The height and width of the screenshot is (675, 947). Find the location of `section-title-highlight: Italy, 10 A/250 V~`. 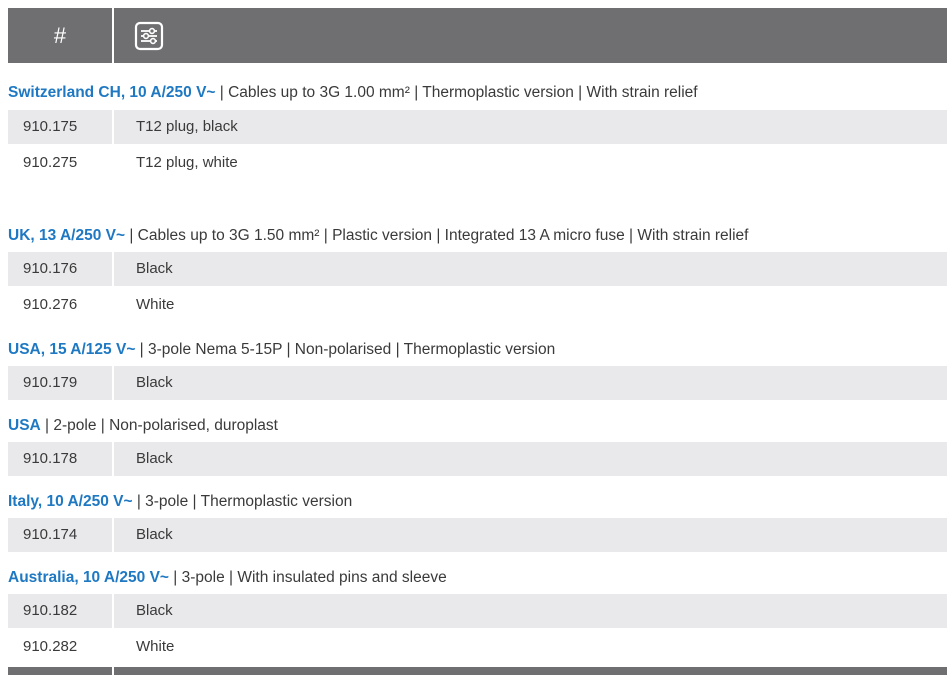

section-title-highlight: Italy, 10 A/250 V~ is located at coordinates (70, 501).